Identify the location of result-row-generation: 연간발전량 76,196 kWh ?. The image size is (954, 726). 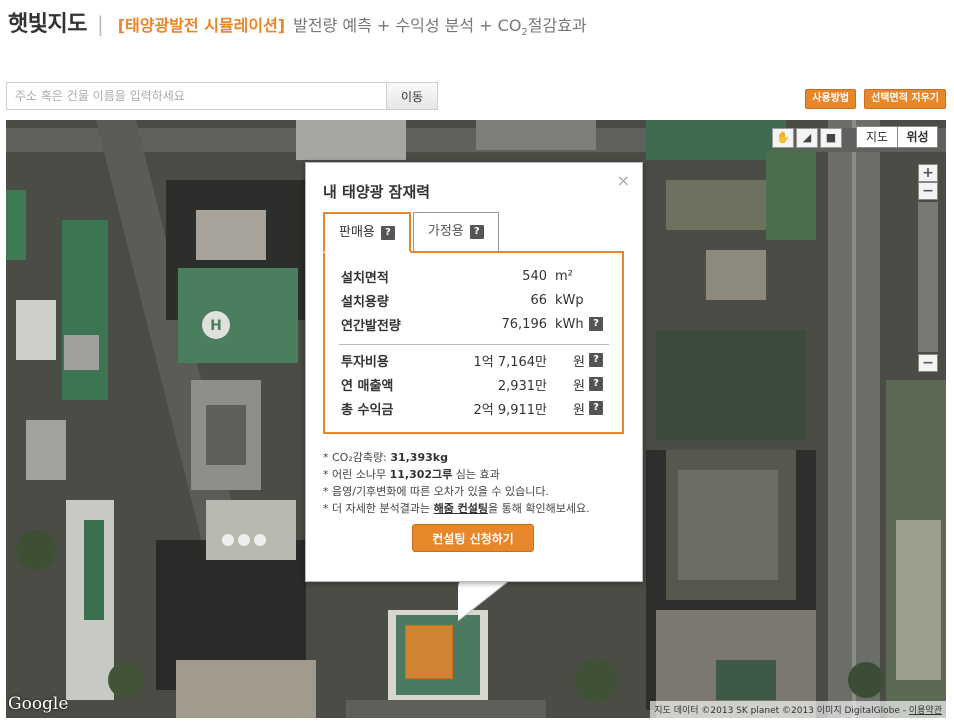
(472, 324).